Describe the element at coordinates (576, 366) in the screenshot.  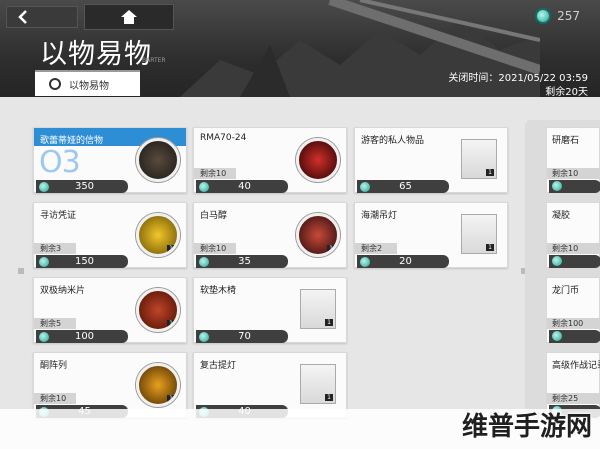
I see `item-name: 高级作战记录` at that location.